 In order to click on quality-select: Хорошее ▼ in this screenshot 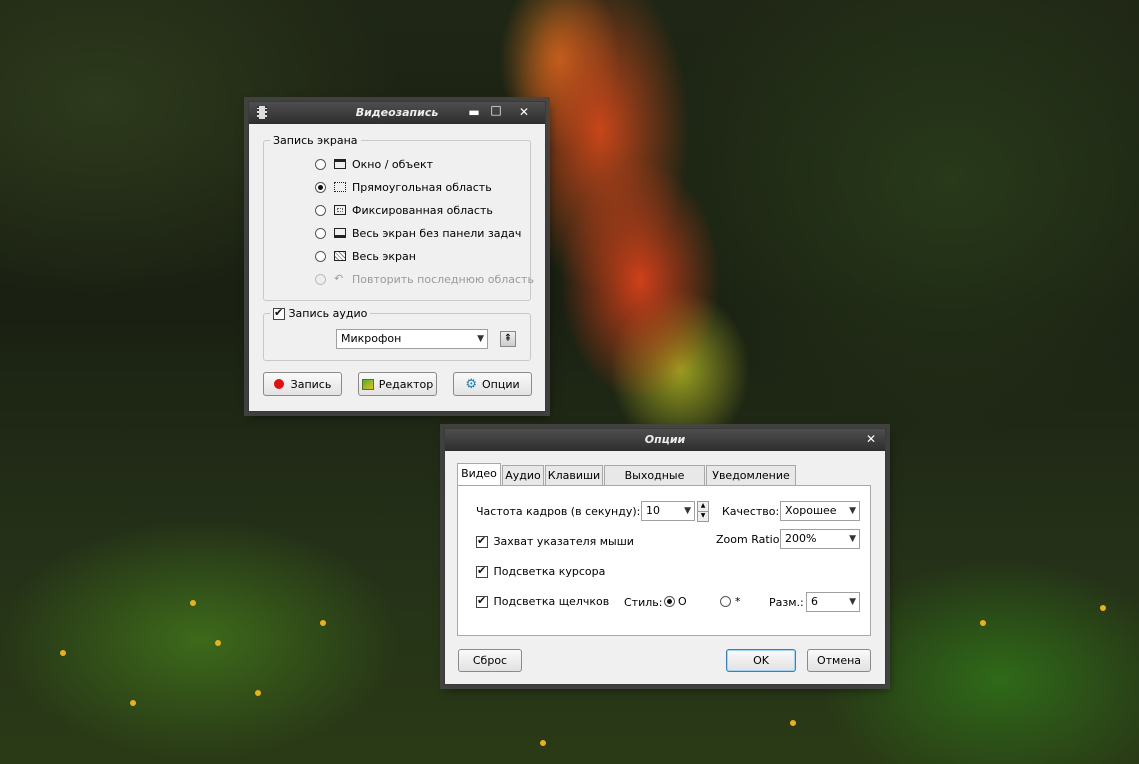, I will do `click(820, 511)`.